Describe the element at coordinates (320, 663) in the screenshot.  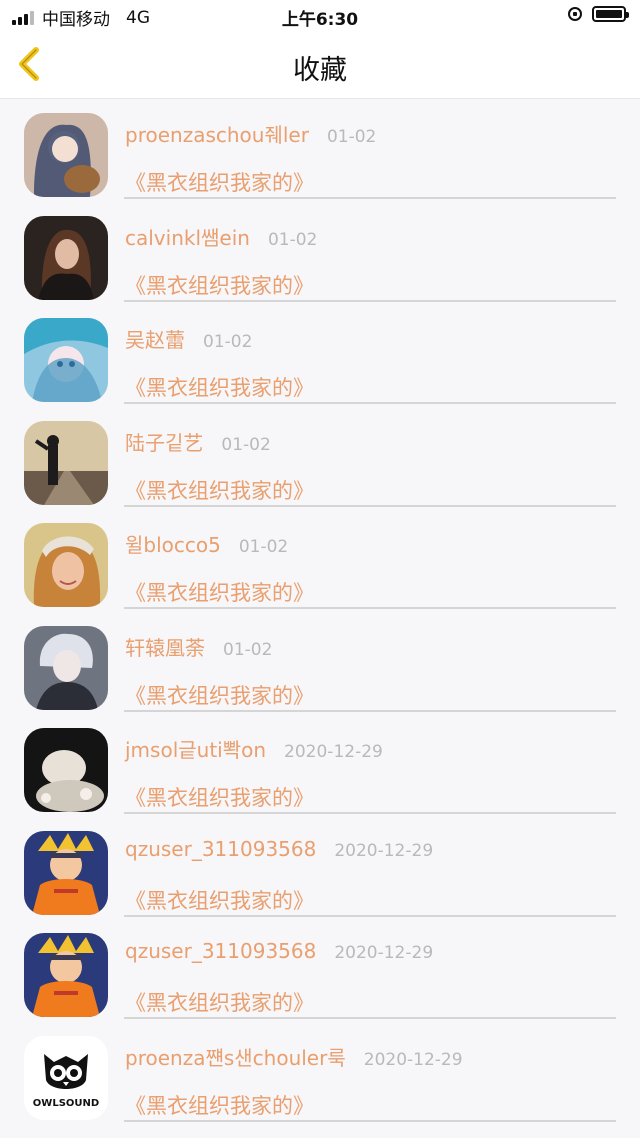
I see `list-item: 轩辕凰荼 01-02 《黑衣组织我家的》` at that location.